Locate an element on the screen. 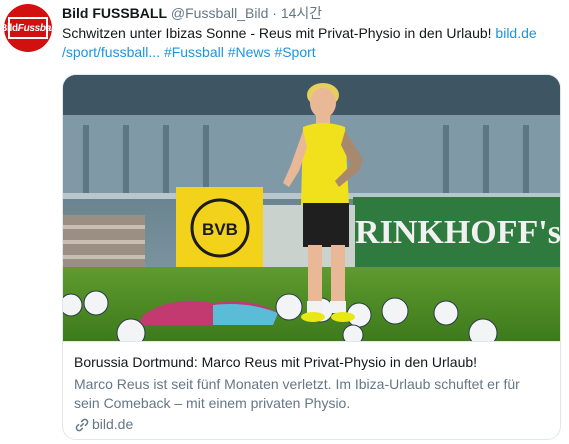  hashtag-news: #News is located at coordinates (249, 52).